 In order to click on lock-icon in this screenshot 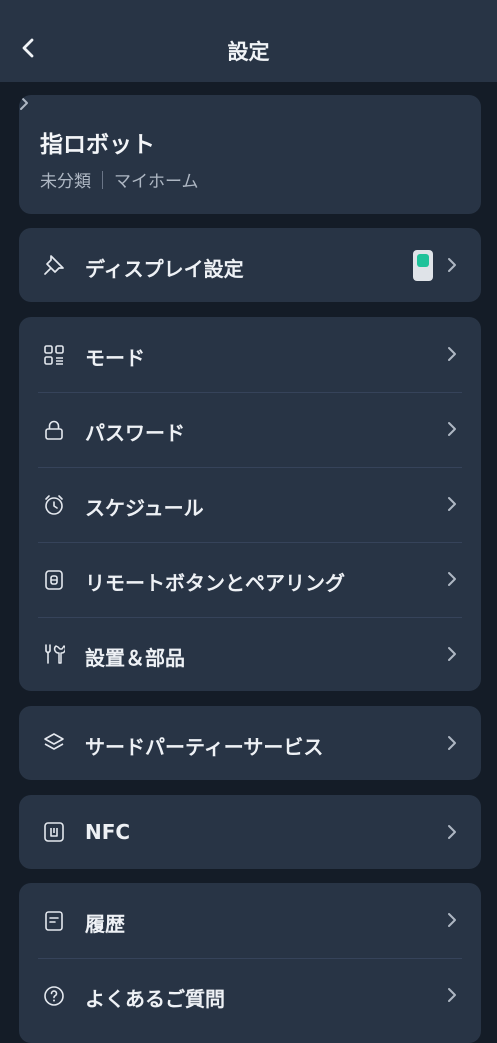, I will do `click(54, 430)`.